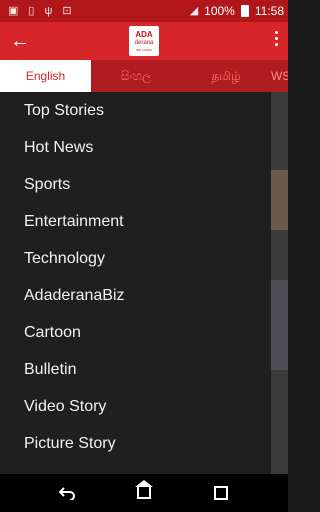 This screenshot has height=512, width=320. Describe the element at coordinates (221, 493) in the screenshot. I see `recents-icon` at that location.